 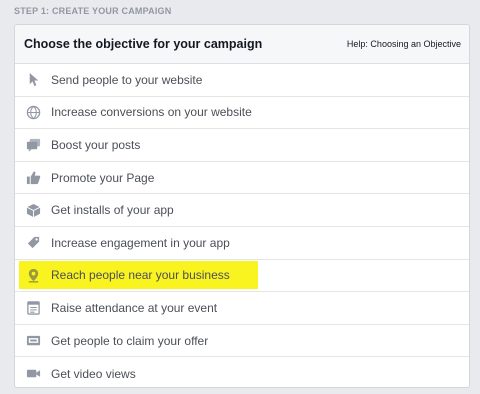 What do you see at coordinates (242, 145) in the screenshot?
I see `objective-boost-posts: Boost your posts` at bounding box center [242, 145].